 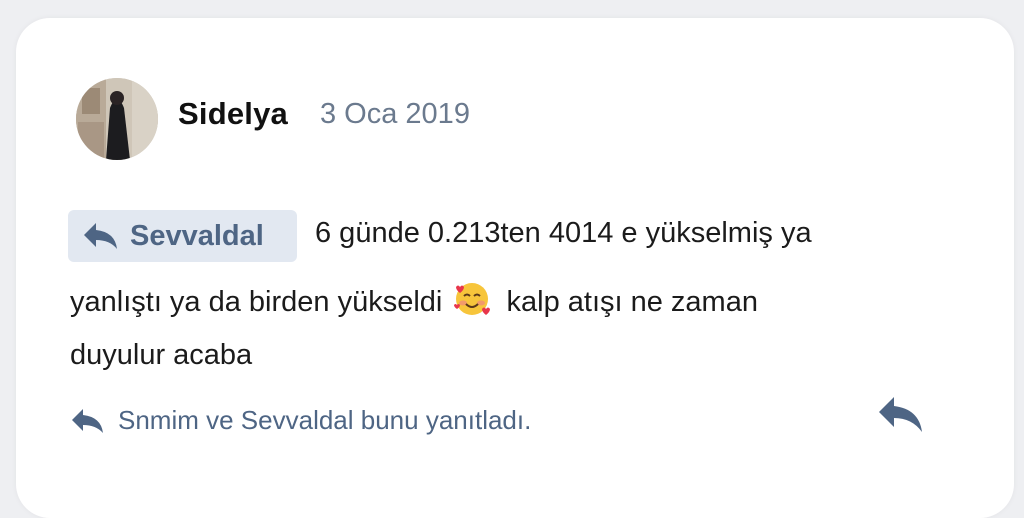 I want to click on author-name: Sidelya, so click(x=233, y=114).